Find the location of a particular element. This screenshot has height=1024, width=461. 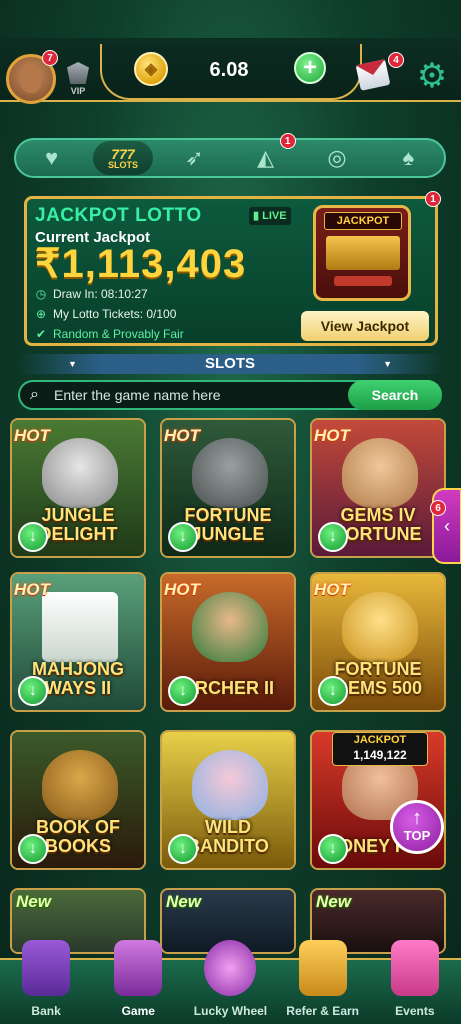

game-card: FORTUNE JUNGLE HOT ↓ is located at coordinates (228, 488).